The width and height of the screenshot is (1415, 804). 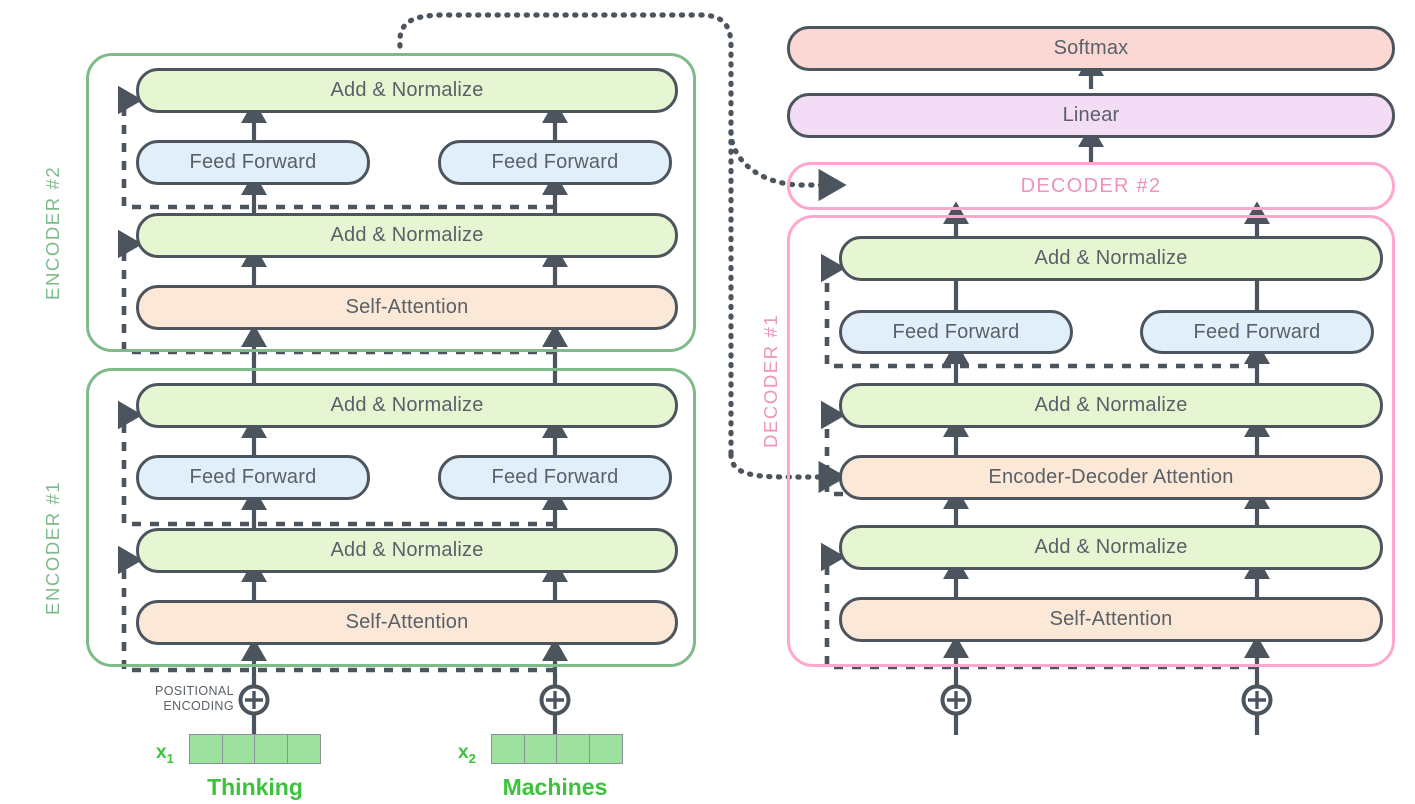 What do you see at coordinates (253, 477) in the screenshot?
I see `enc1-feed-forward-left: Feed Forward` at bounding box center [253, 477].